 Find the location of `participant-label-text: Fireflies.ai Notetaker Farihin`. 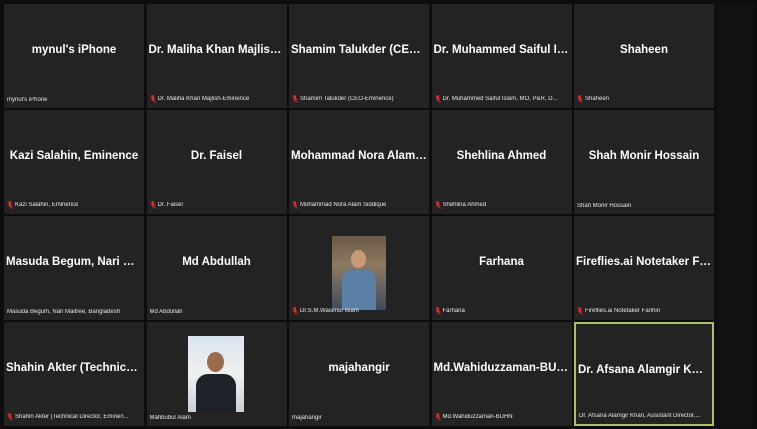

participant-label-text: Fireflies.ai Notetaker Farihin is located at coordinates (623, 311).